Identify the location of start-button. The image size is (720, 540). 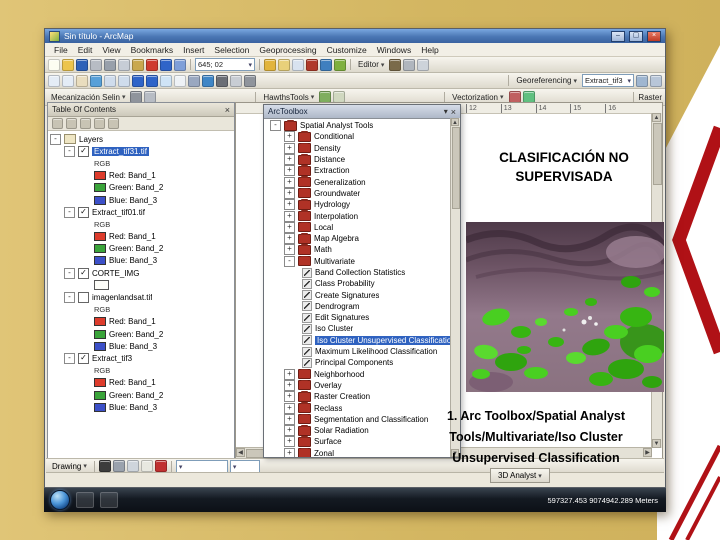
(60, 500).